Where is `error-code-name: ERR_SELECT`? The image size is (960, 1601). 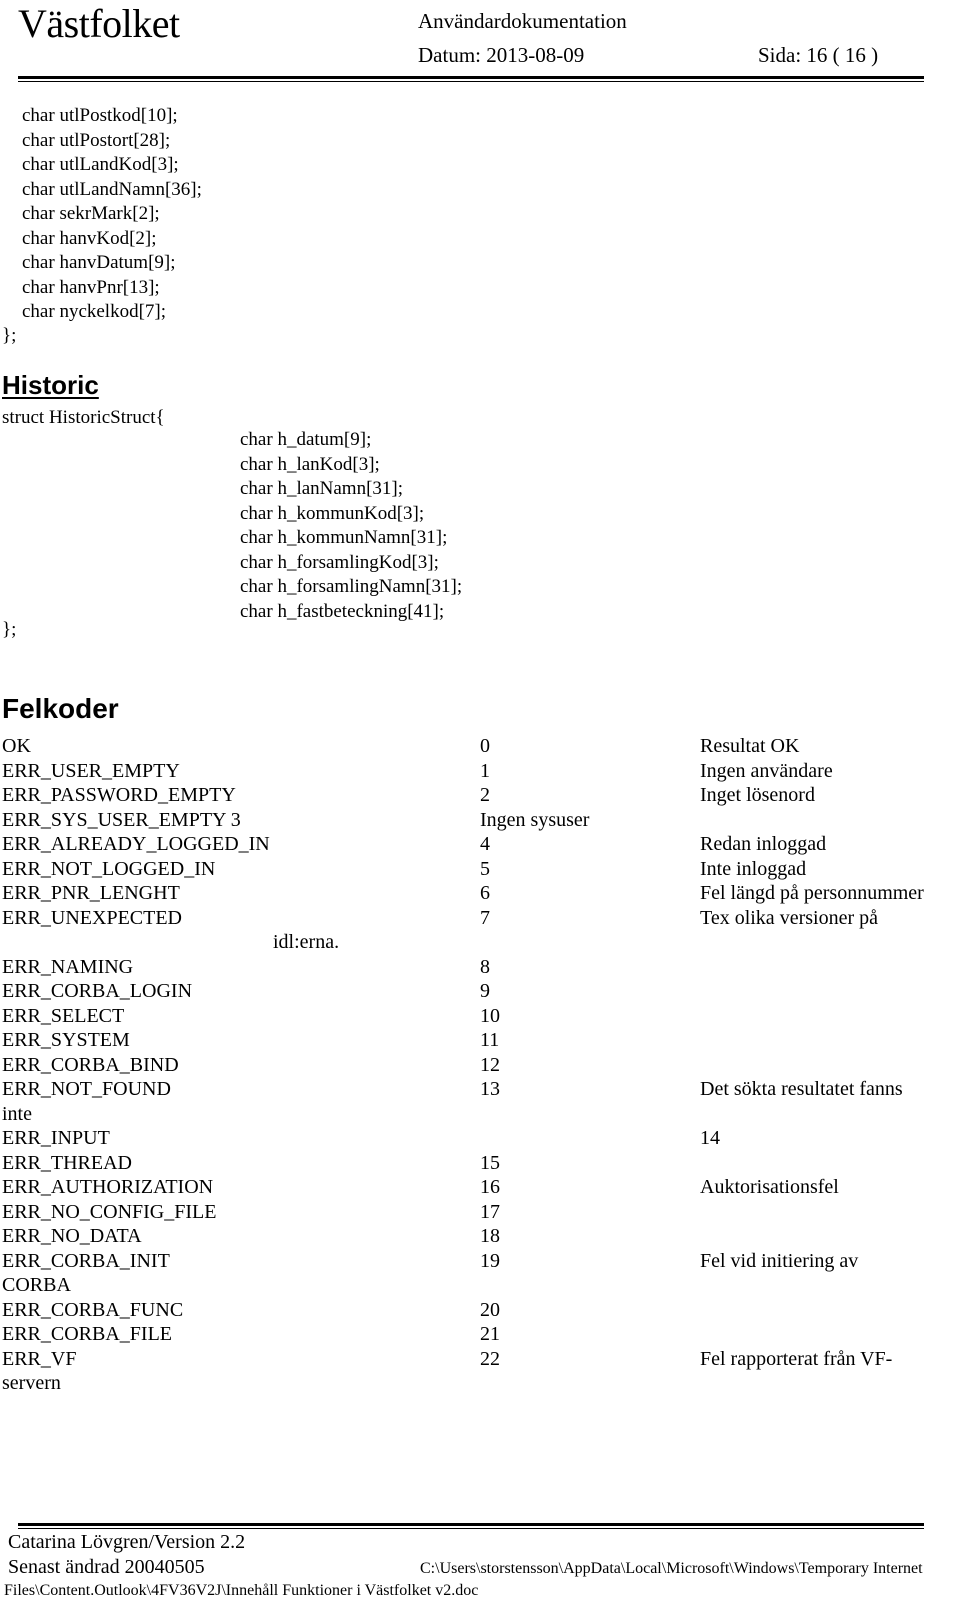
error-code-name: ERR_SELECT is located at coordinates (63, 1015).